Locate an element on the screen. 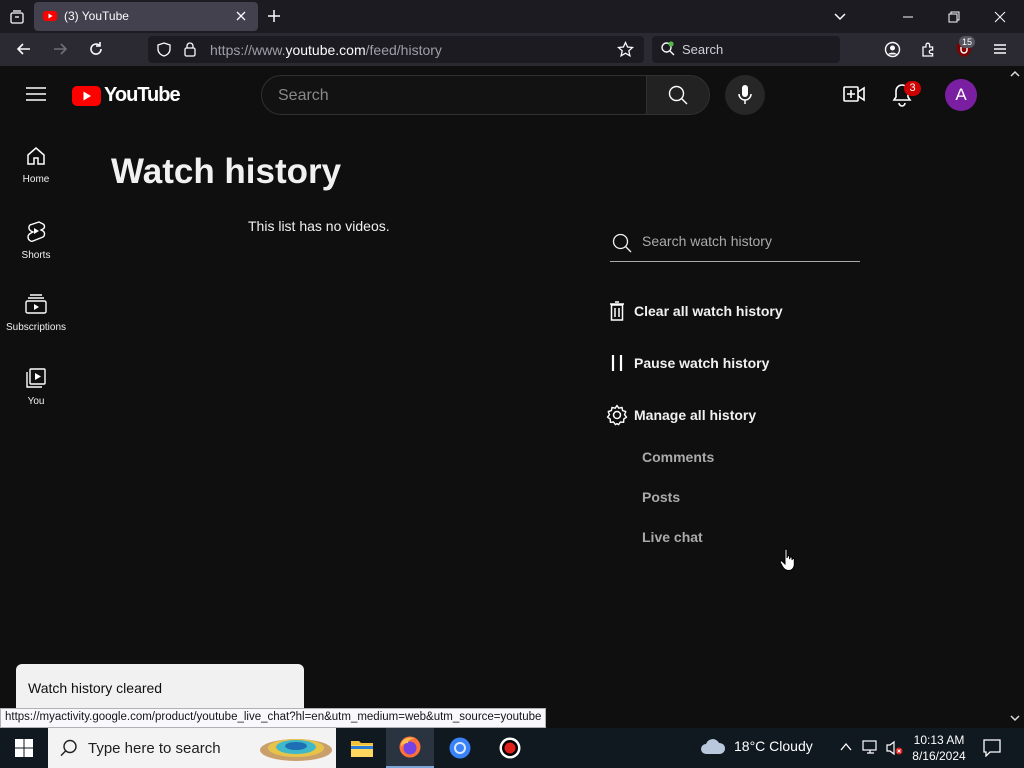  firefox-taskbar-button is located at coordinates (410, 748).